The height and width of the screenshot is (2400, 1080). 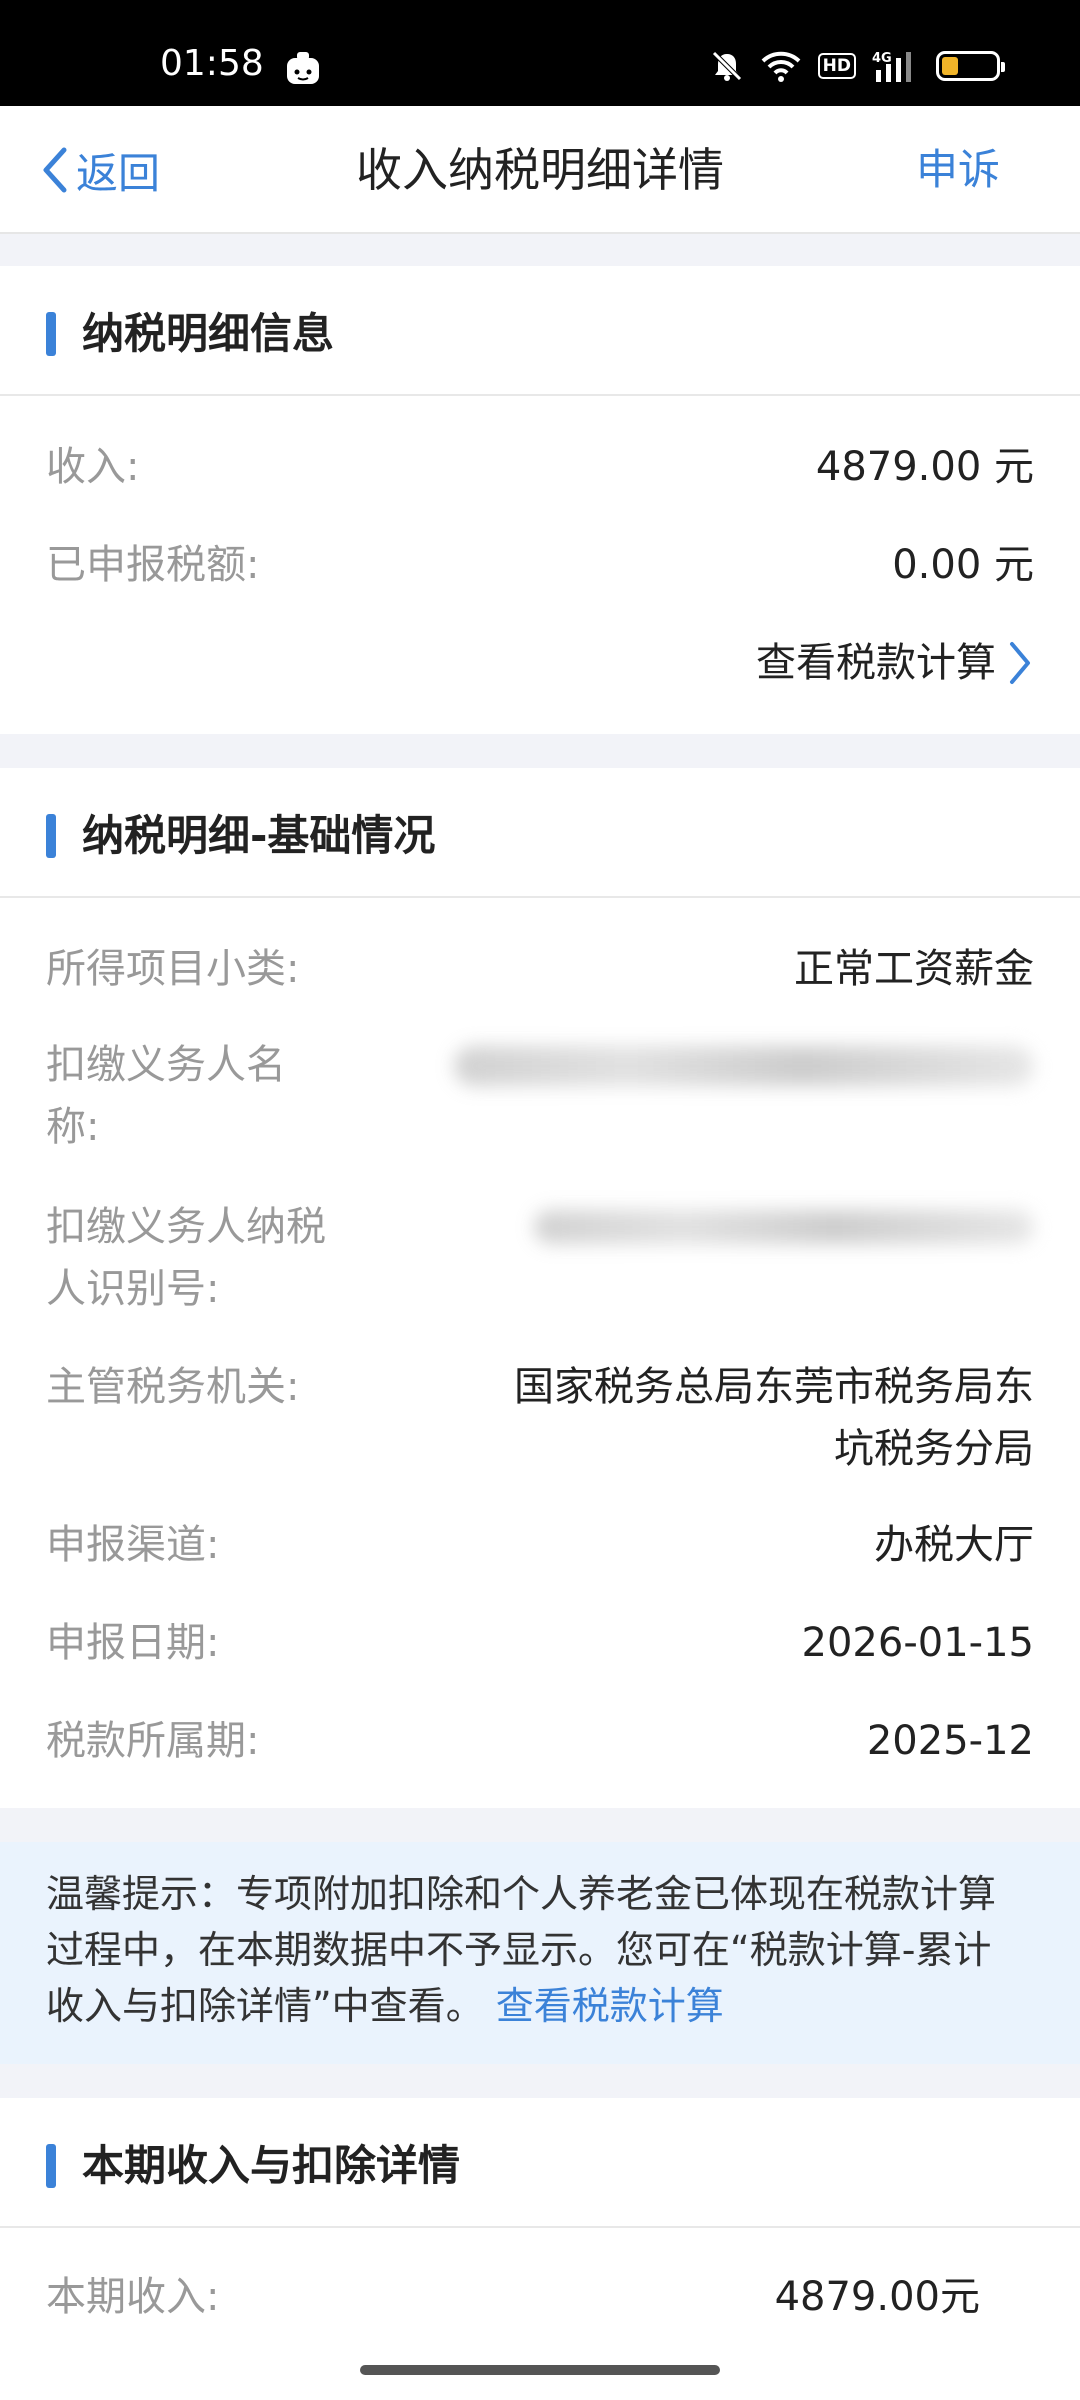 What do you see at coordinates (540, 2249) in the screenshot?
I see `current-period-section: 本期收入与扣除详情 本期收入: 4879.00元` at bounding box center [540, 2249].